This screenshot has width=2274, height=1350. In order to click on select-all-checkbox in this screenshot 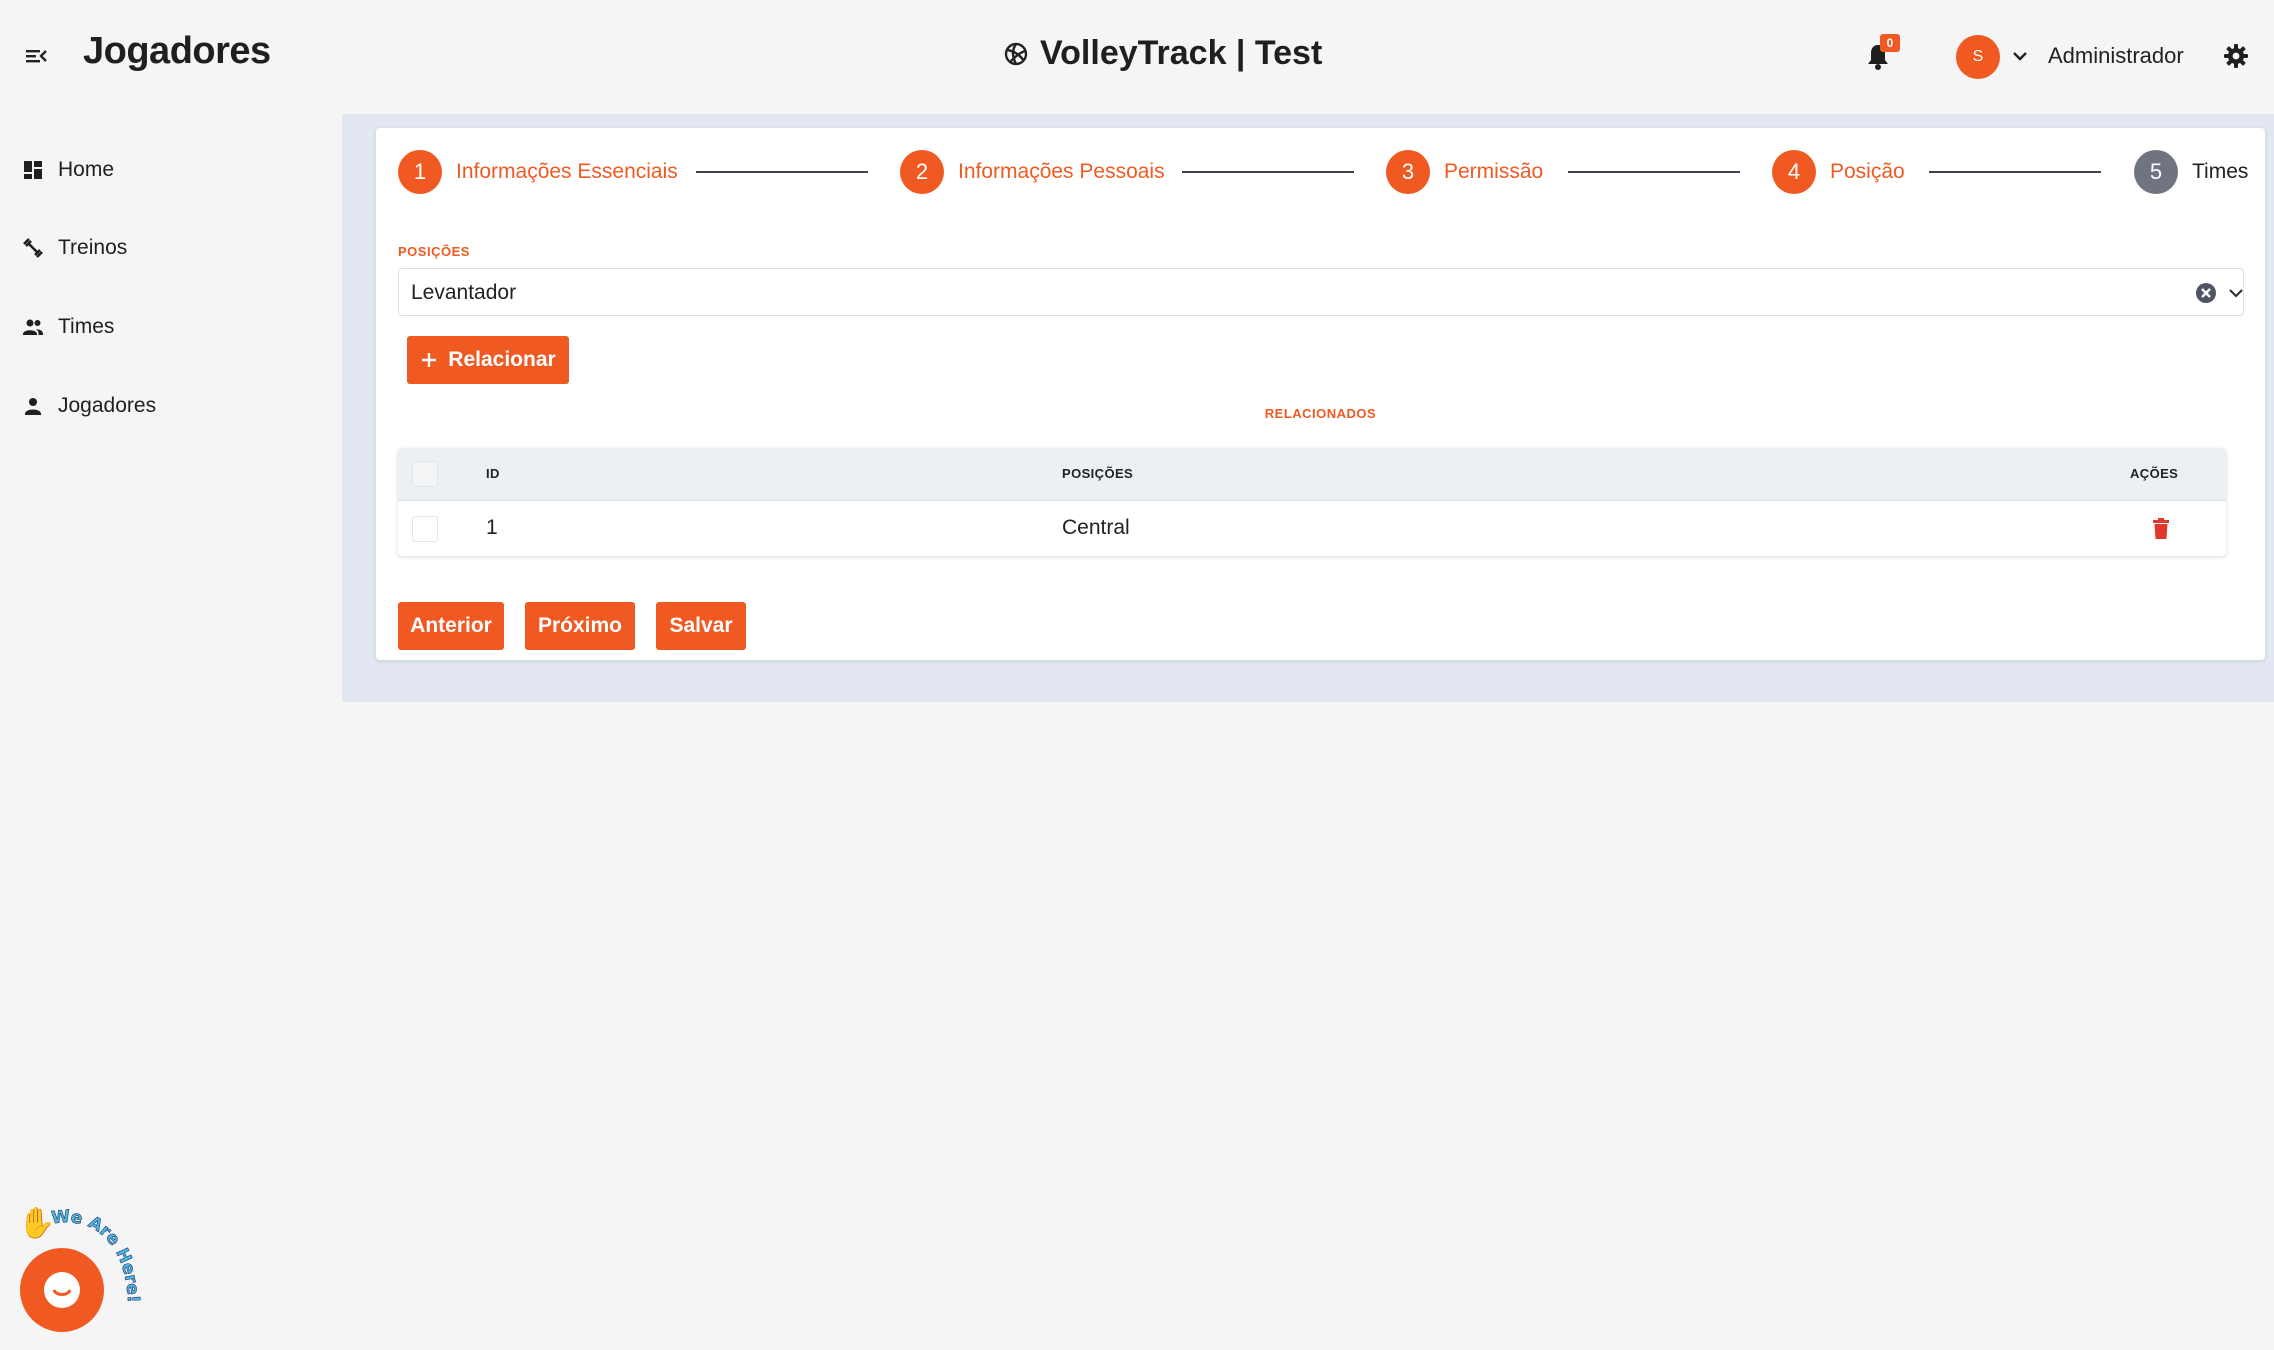, I will do `click(425, 474)`.